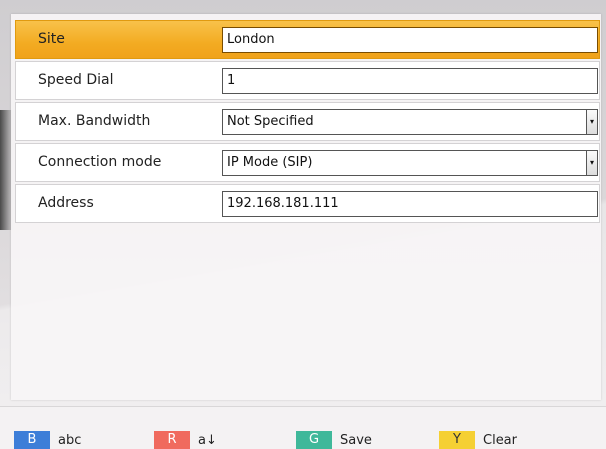  I want to click on form-row-site: Site London, so click(307, 39).